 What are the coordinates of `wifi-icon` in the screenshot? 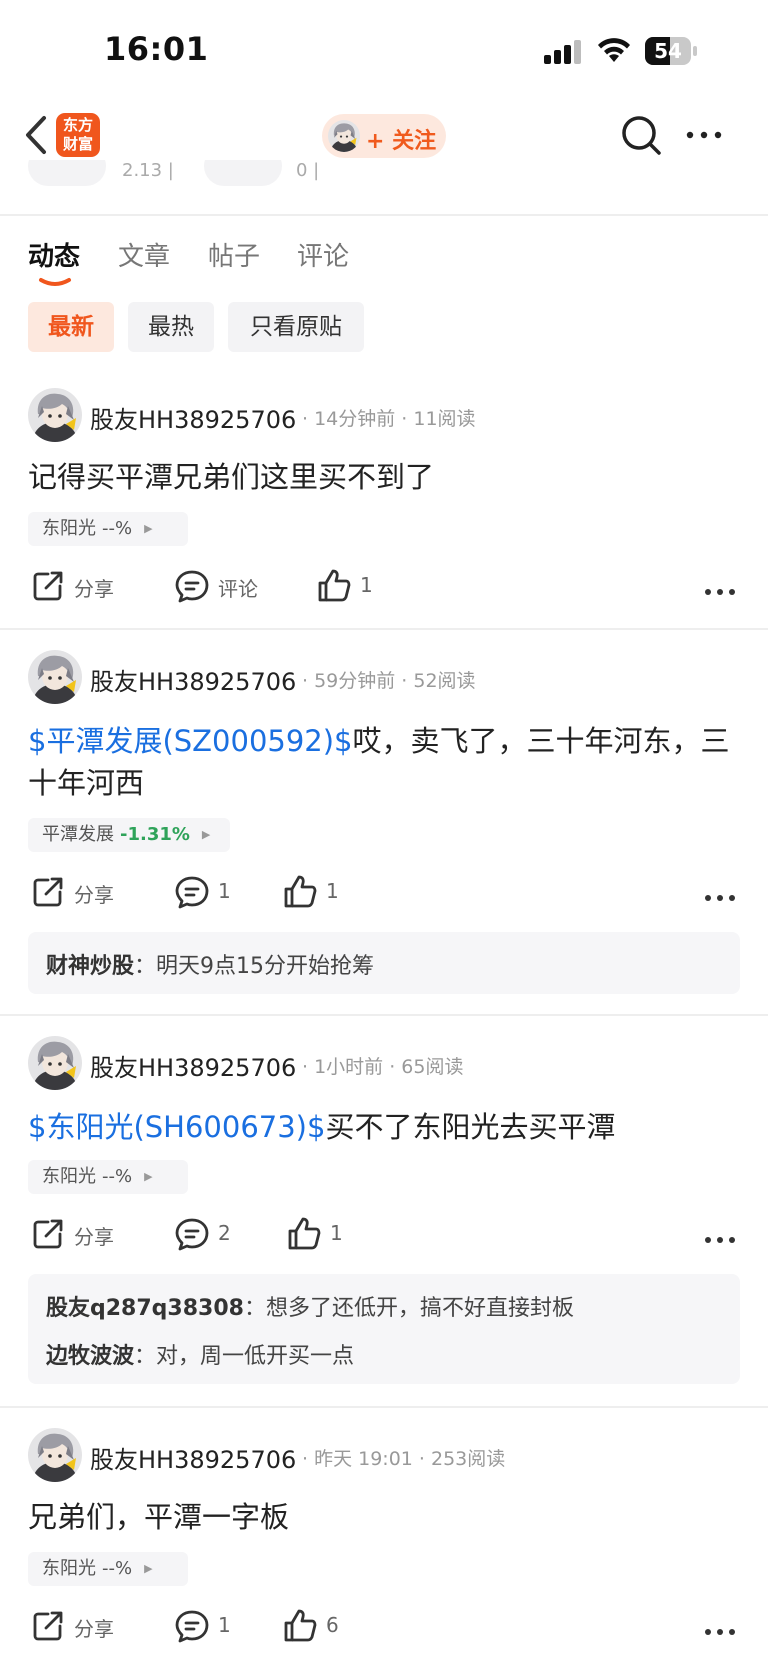 It's located at (614, 50).